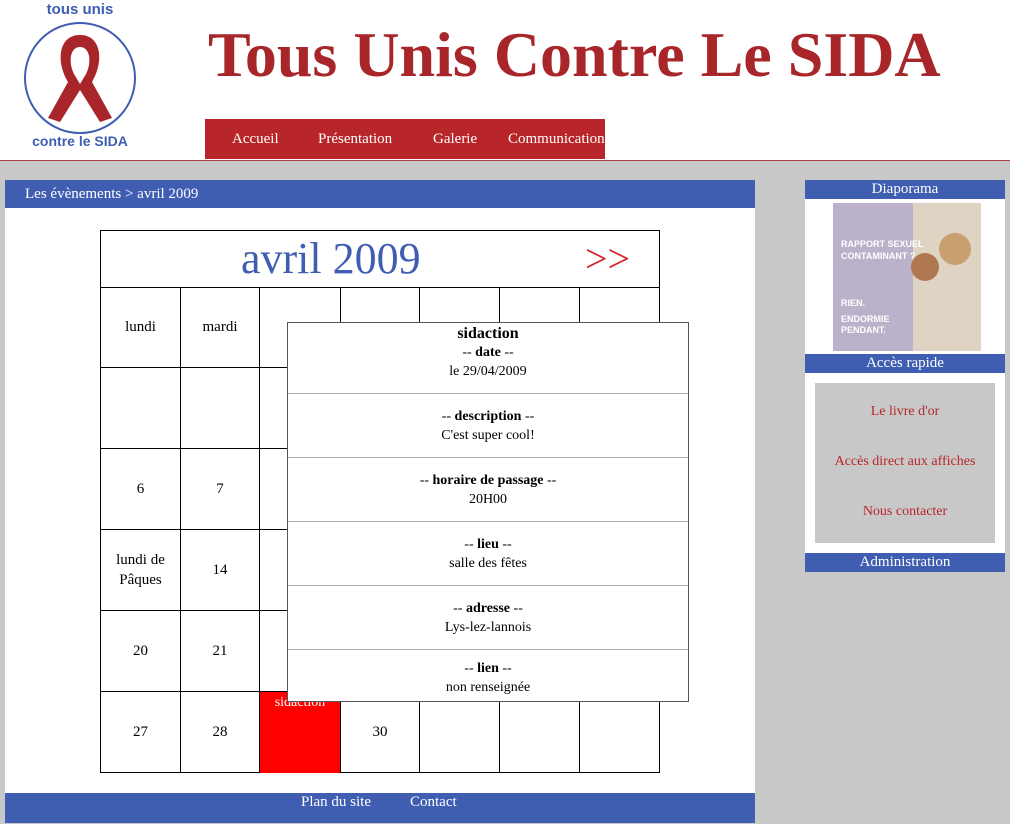  What do you see at coordinates (488, 563) in the screenshot?
I see `lieu-value: salle des fêtes` at bounding box center [488, 563].